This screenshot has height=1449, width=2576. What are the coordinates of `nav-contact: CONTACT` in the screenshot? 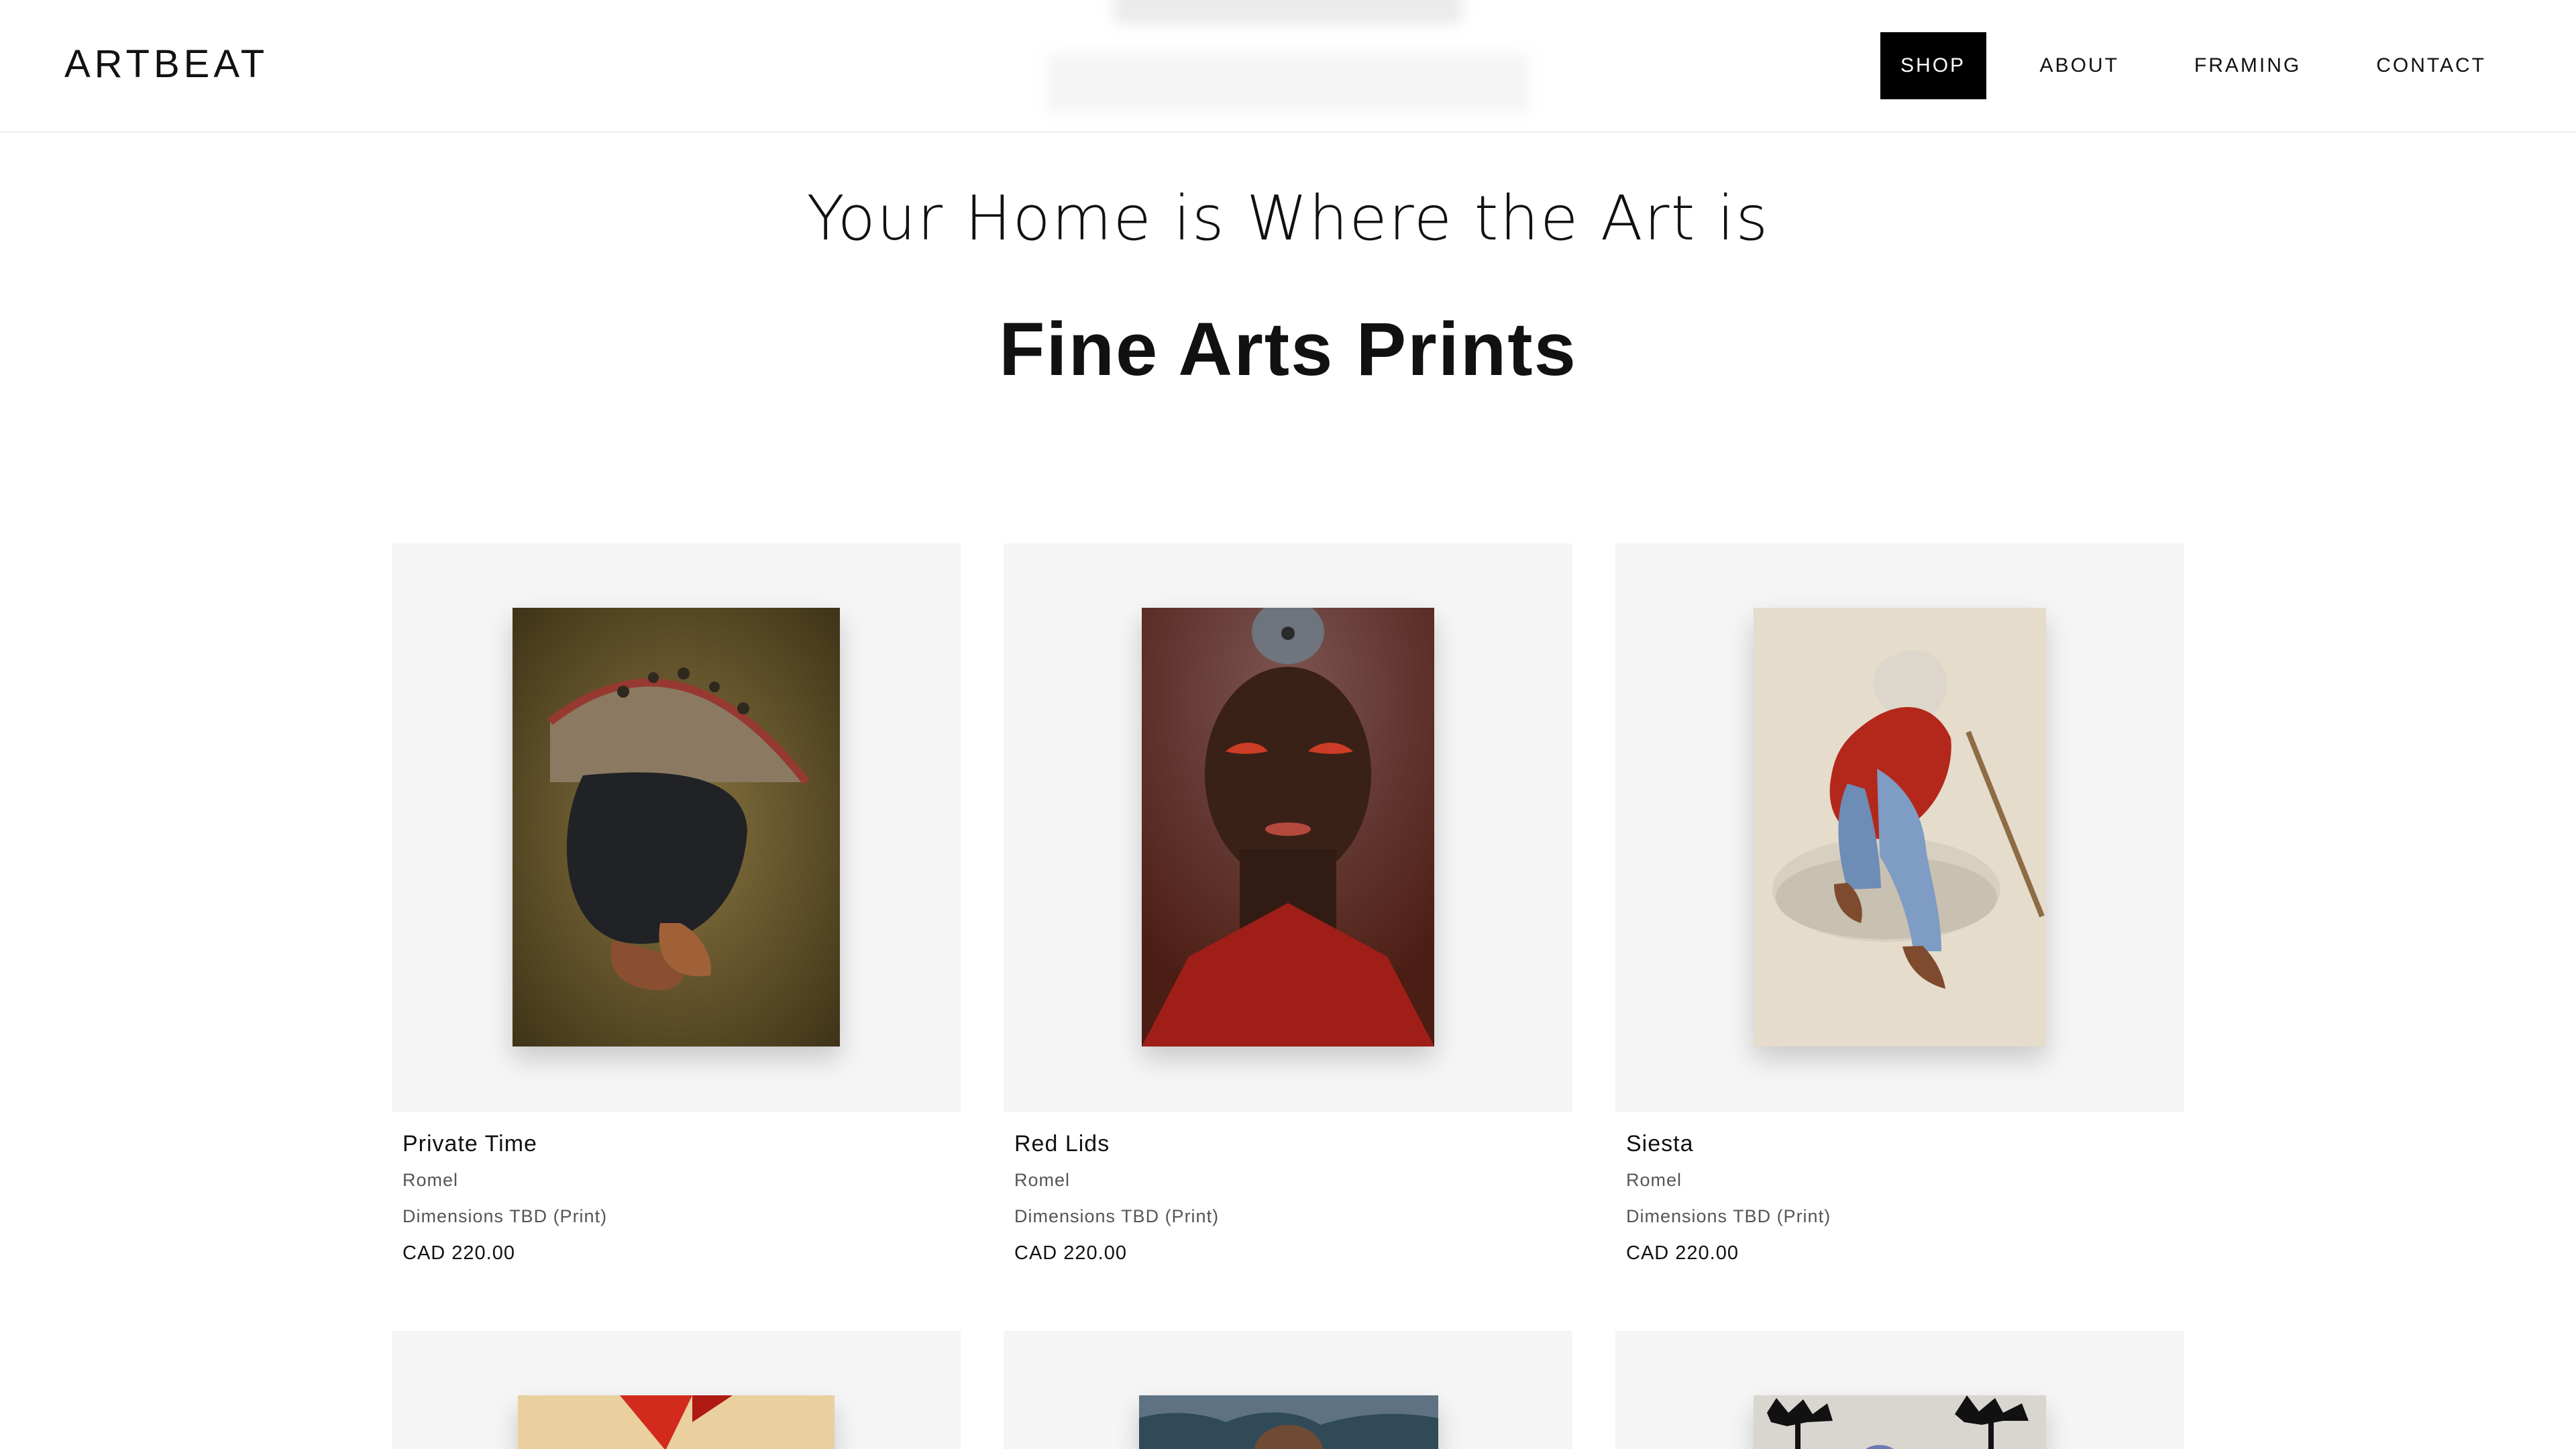 It's located at (2431, 65).